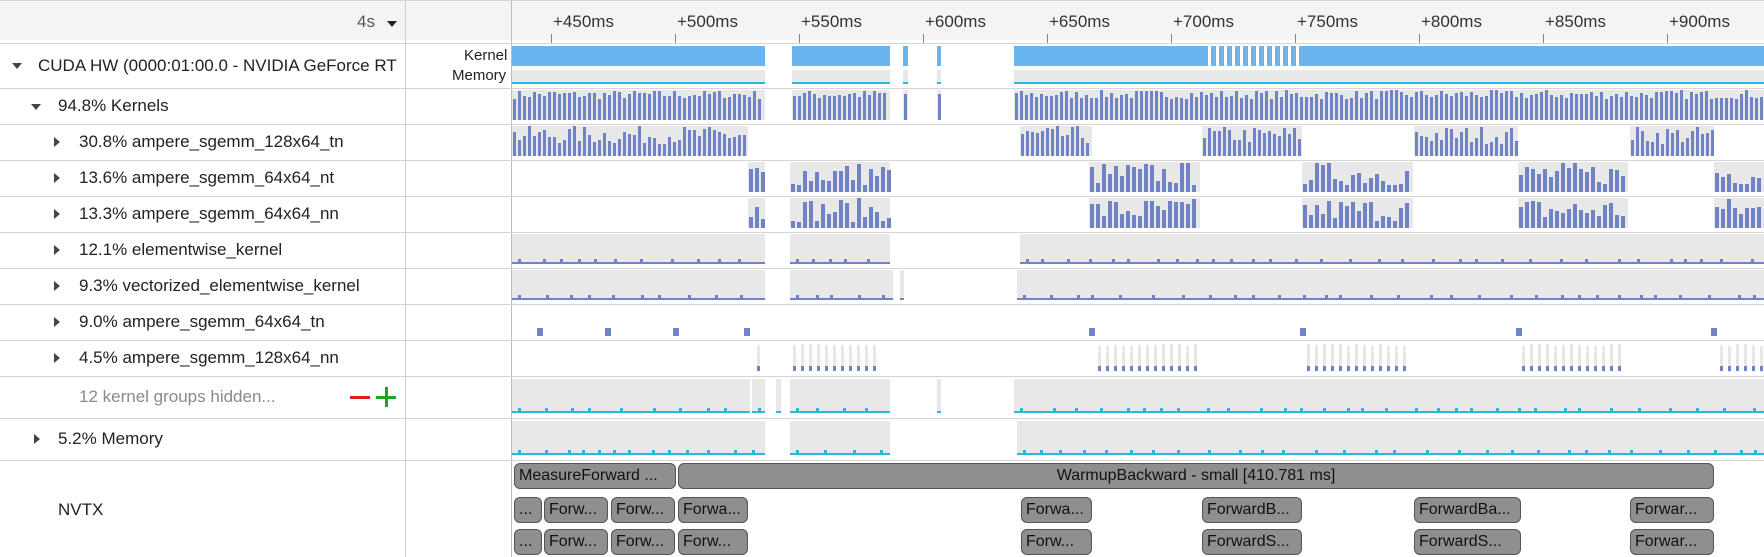 The height and width of the screenshot is (557, 1764). What do you see at coordinates (1196, 476) in the screenshot?
I see `nvtx-range: WarmupBackward - small [410.781 ms]` at bounding box center [1196, 476].